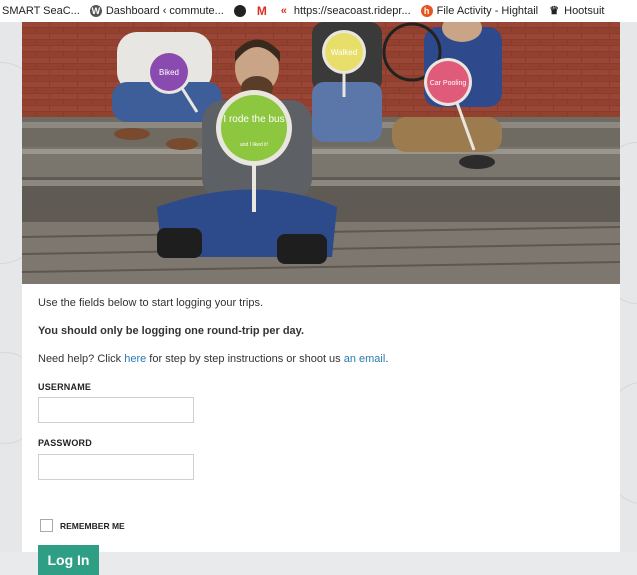 Image resolution: width=637 pixels, height=575 pixels. What do you see at coordinates (95, 11) in the screenshot?
I see `wordpress-icon: W` at bounding box center [95, 11].